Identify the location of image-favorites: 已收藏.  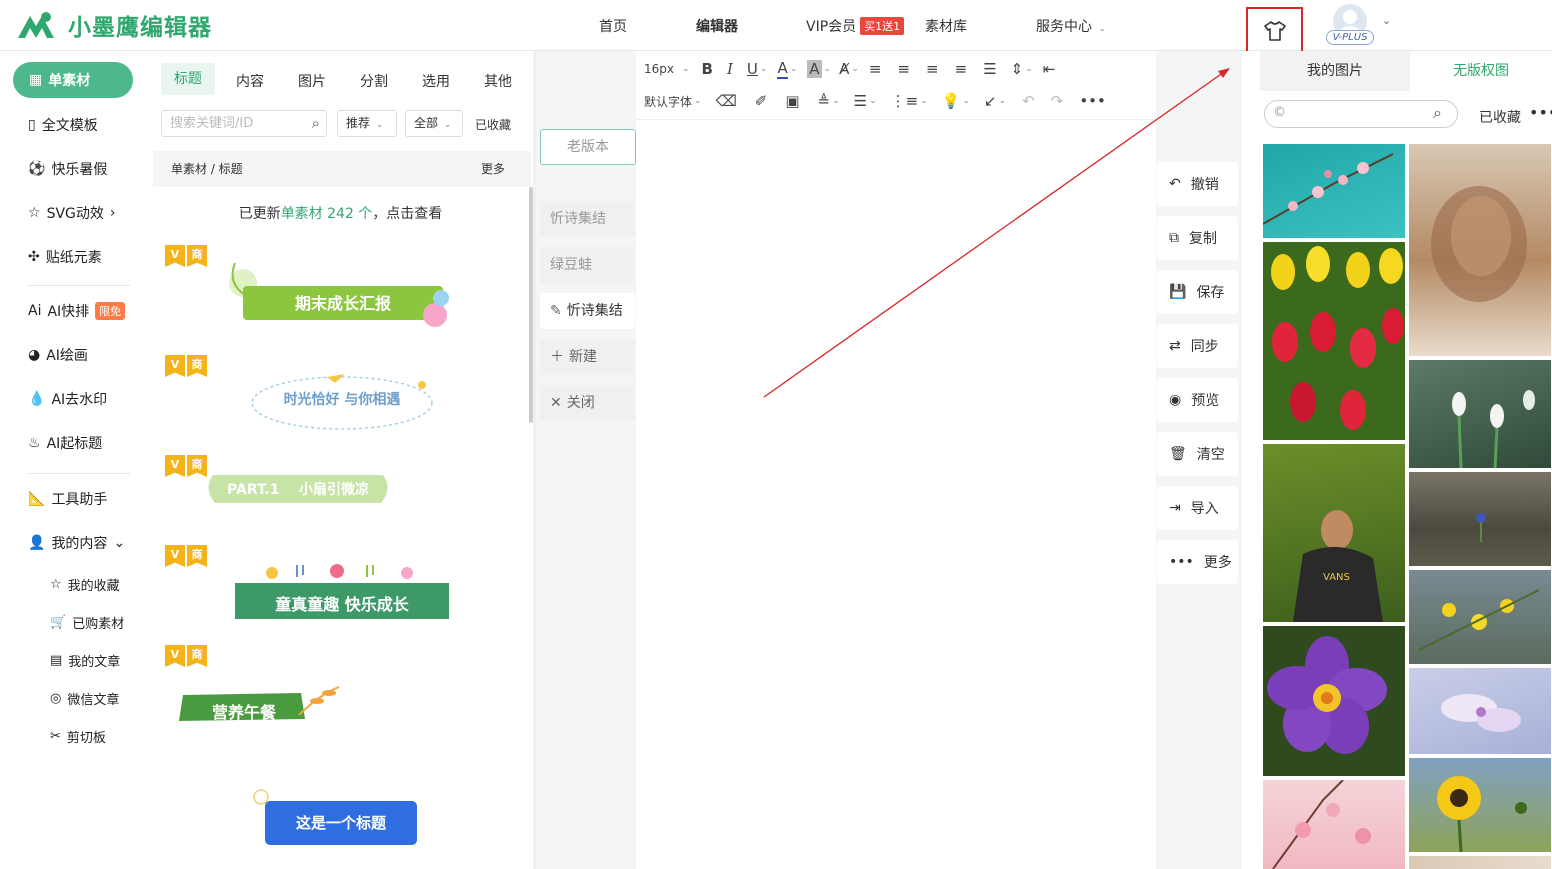
(1500, 117).